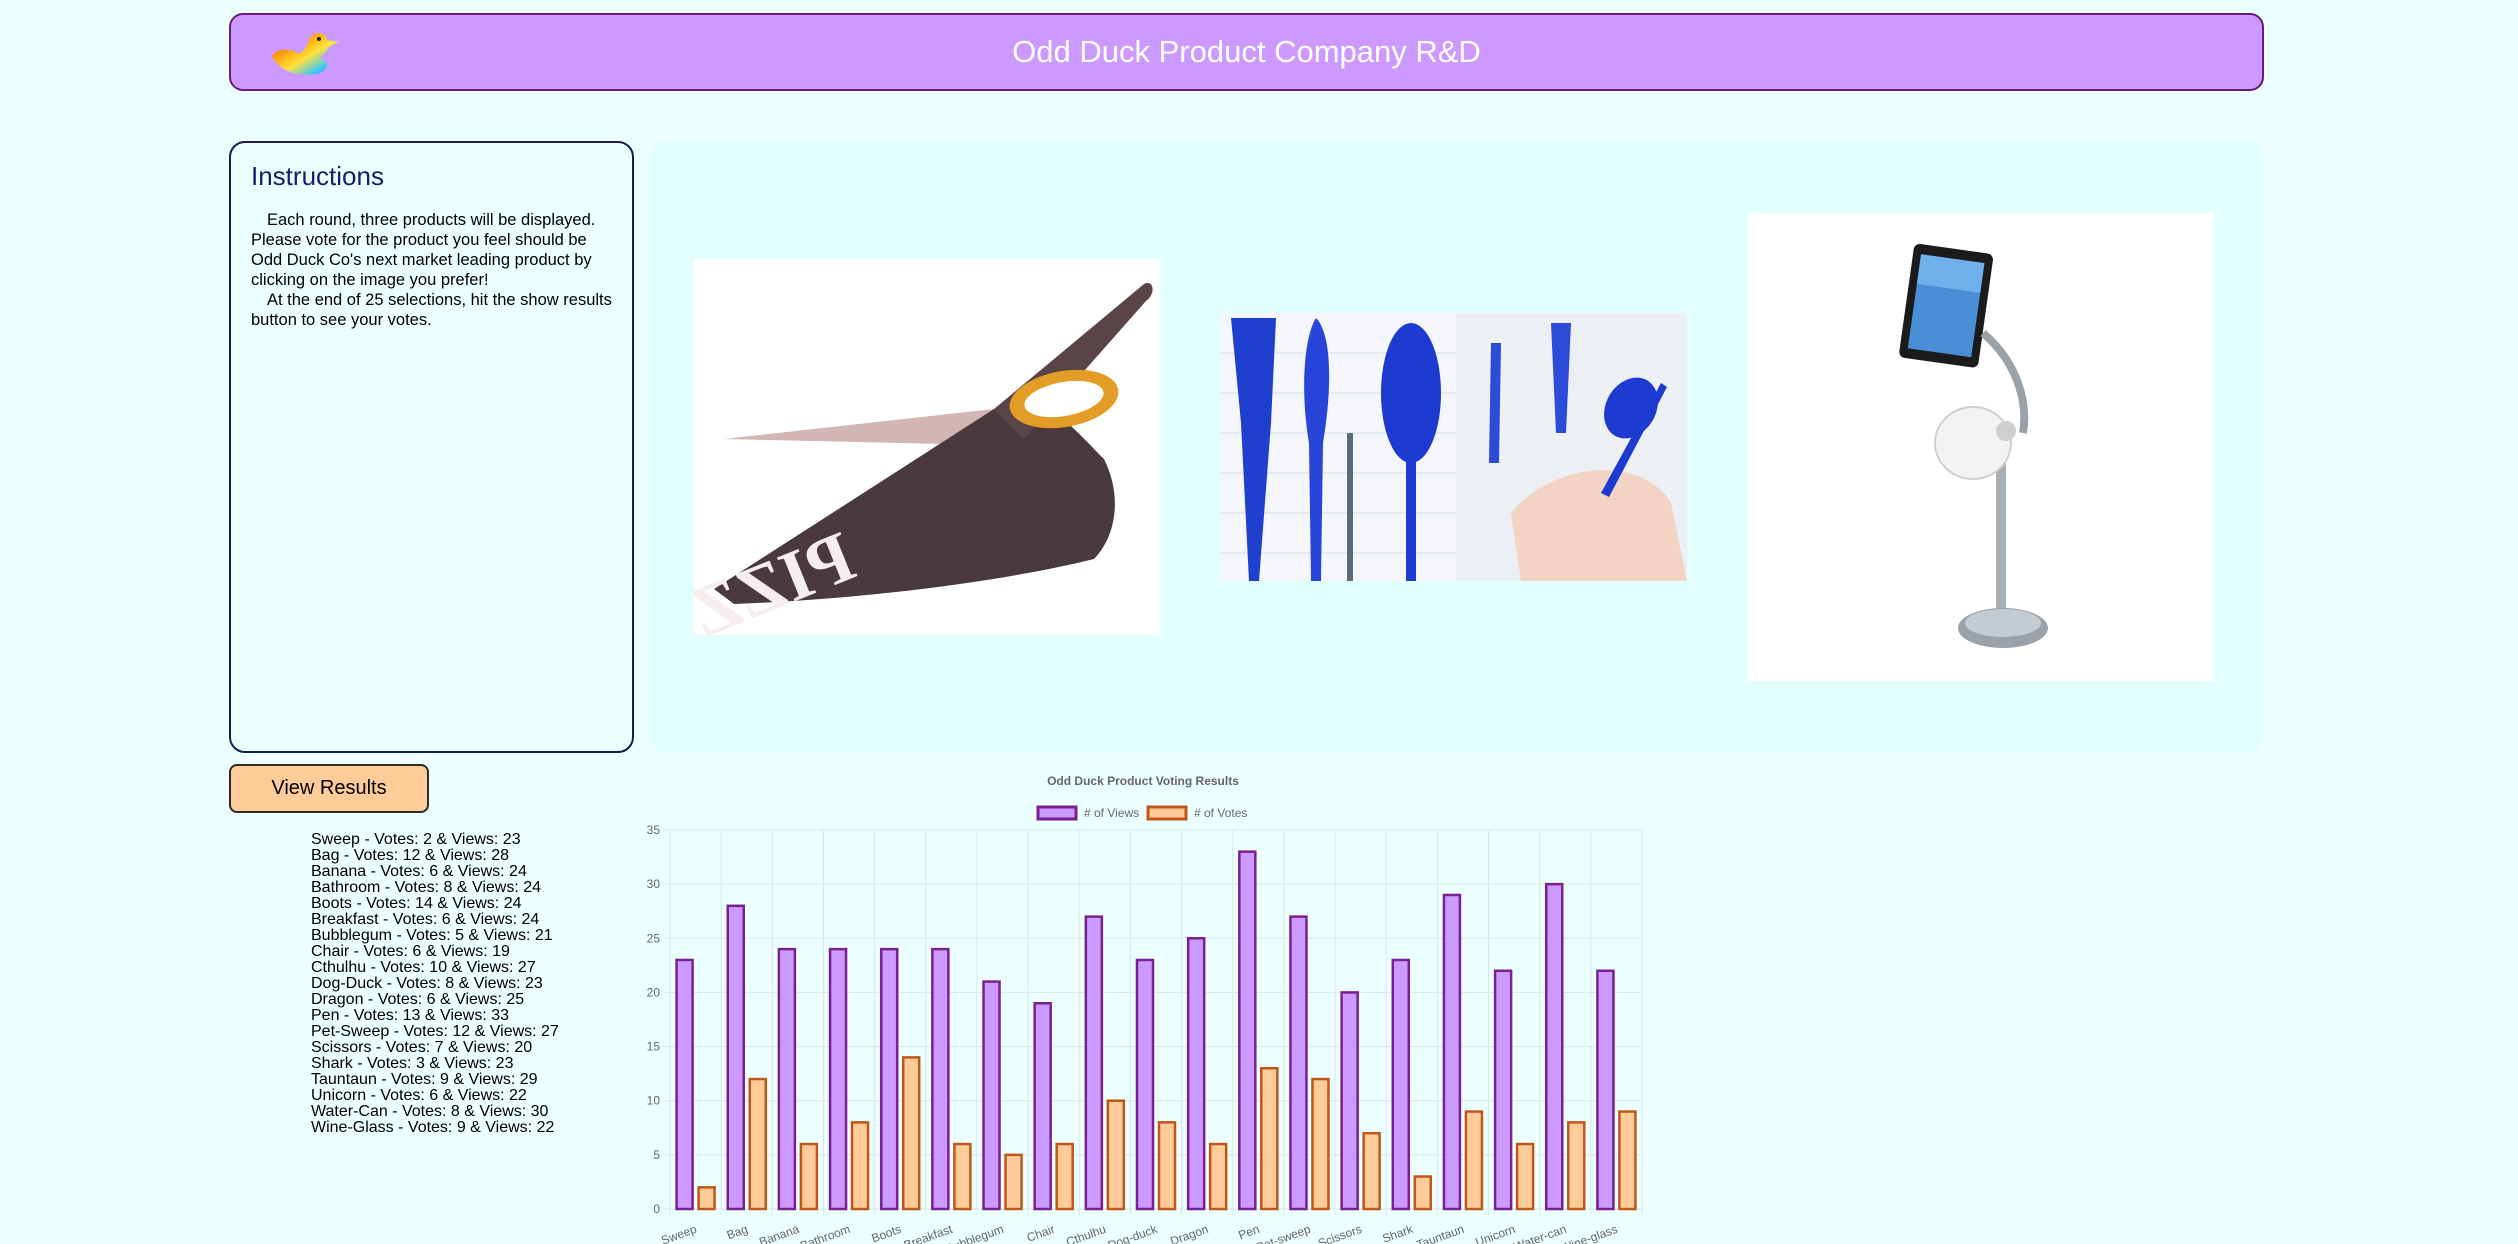  I want to click on product-image-bathroom-tablet-stand, so click(1981, 447).